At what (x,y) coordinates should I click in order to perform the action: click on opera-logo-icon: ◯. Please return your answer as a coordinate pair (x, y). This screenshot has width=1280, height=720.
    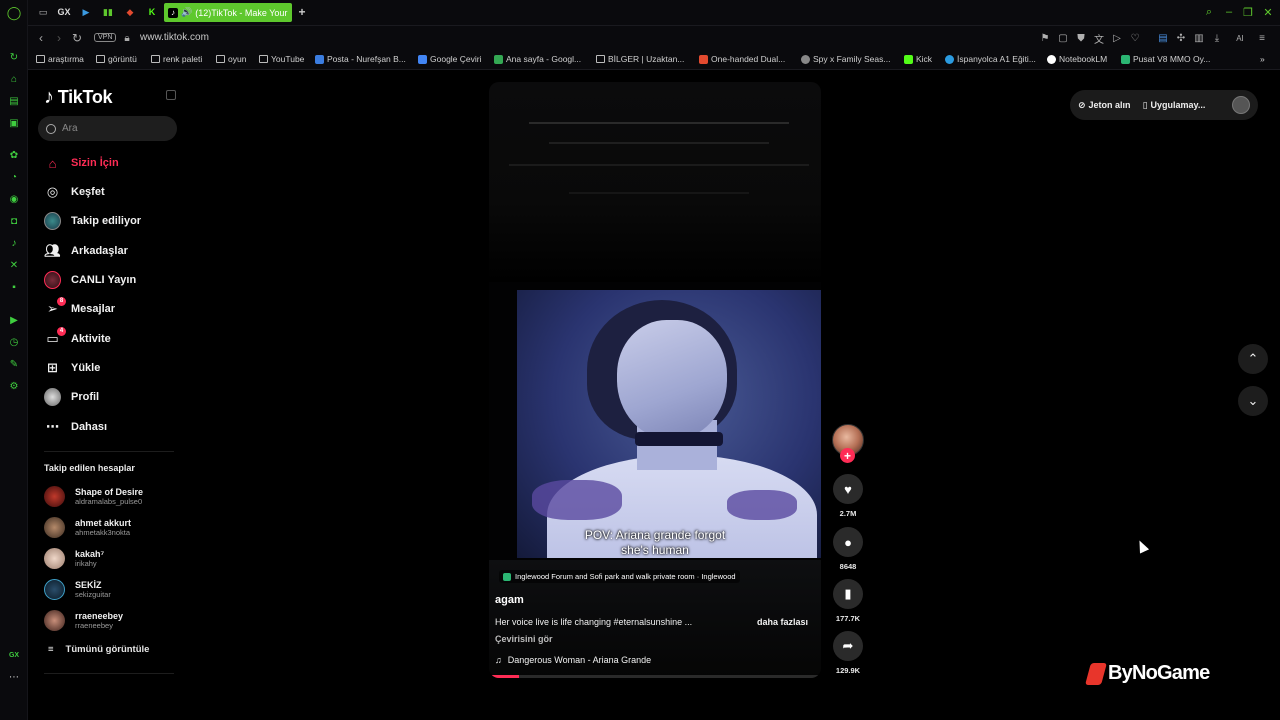
    Looking at the image, I should click on (14, 12).